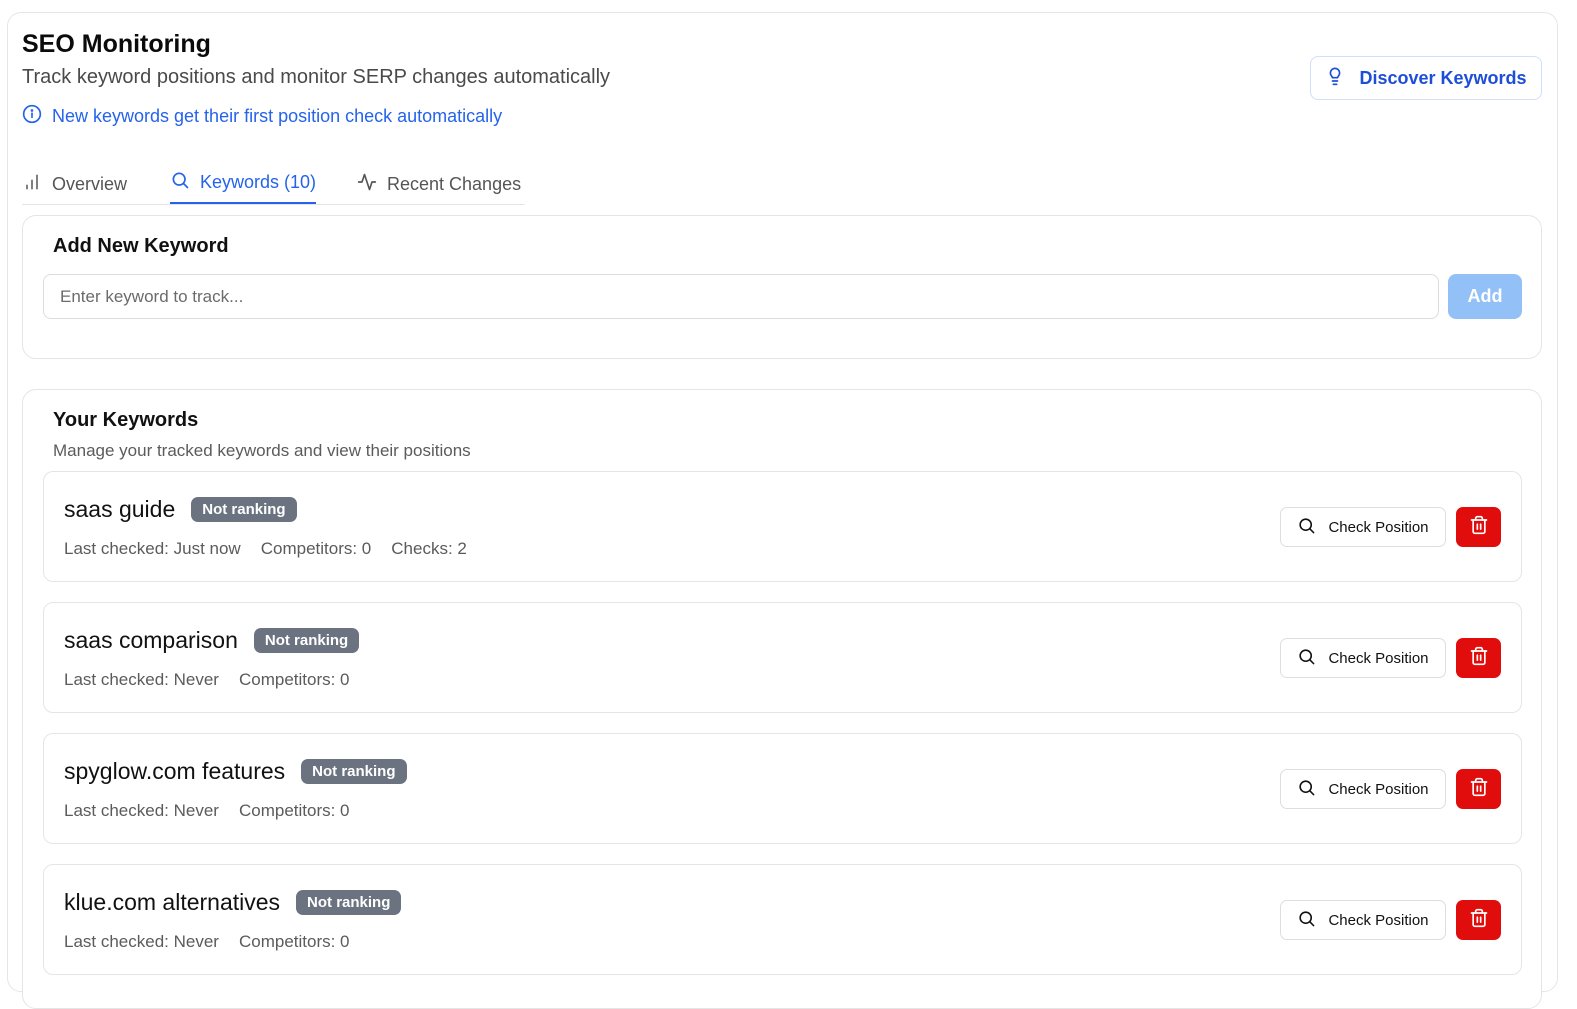 The width and height of the screenshot is (1577, 1009). What do you see at coordinates (151, 640) in the screenshot?
I see `keyword-name: saas comparison` at bounding box center [151, 640].